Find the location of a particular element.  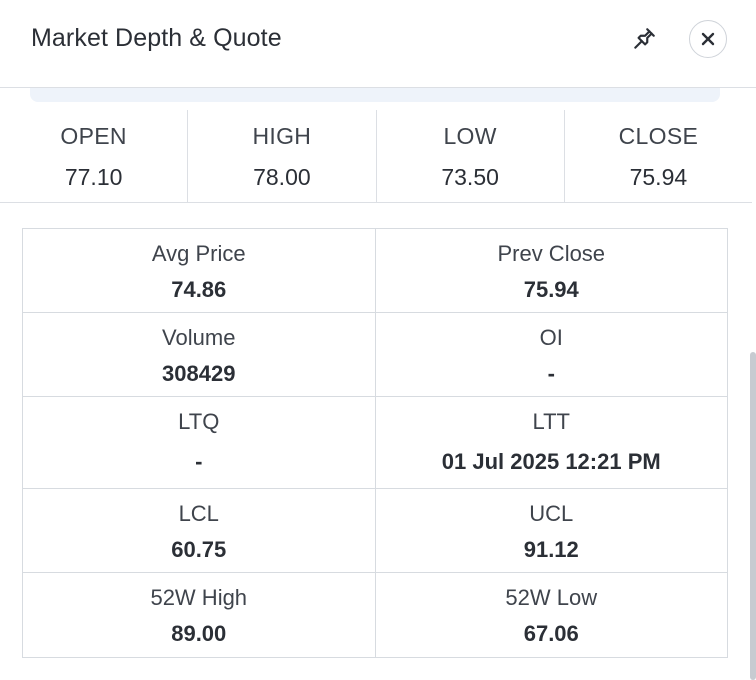

stat-52w-low: 52W Low 67.06 is located at coordinates (552, 615).